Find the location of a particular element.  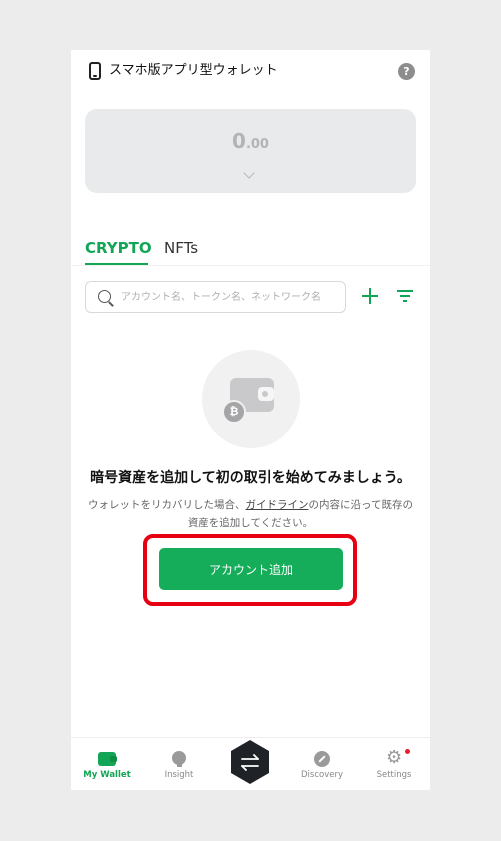

nav-settings: ⚙ Settings is located at coordinates (394, 764).